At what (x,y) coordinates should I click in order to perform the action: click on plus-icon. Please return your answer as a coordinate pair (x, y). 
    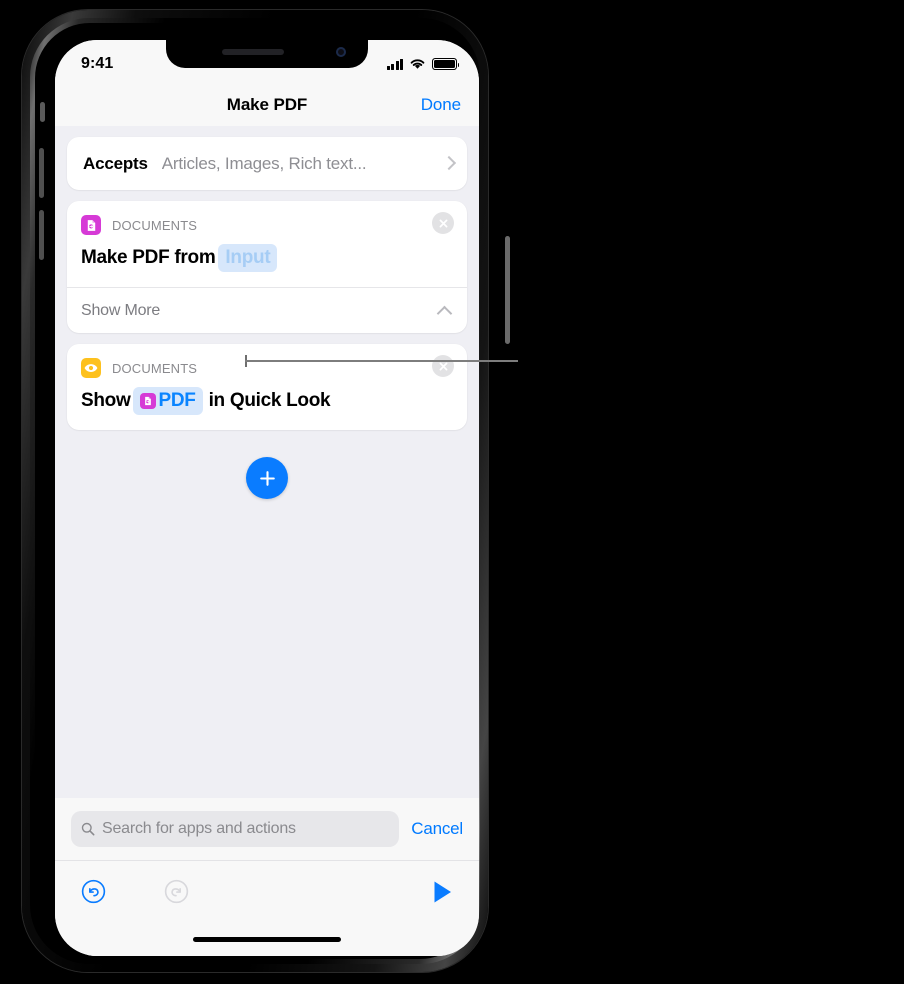
    Looking at the image, I should click on (267, 478).